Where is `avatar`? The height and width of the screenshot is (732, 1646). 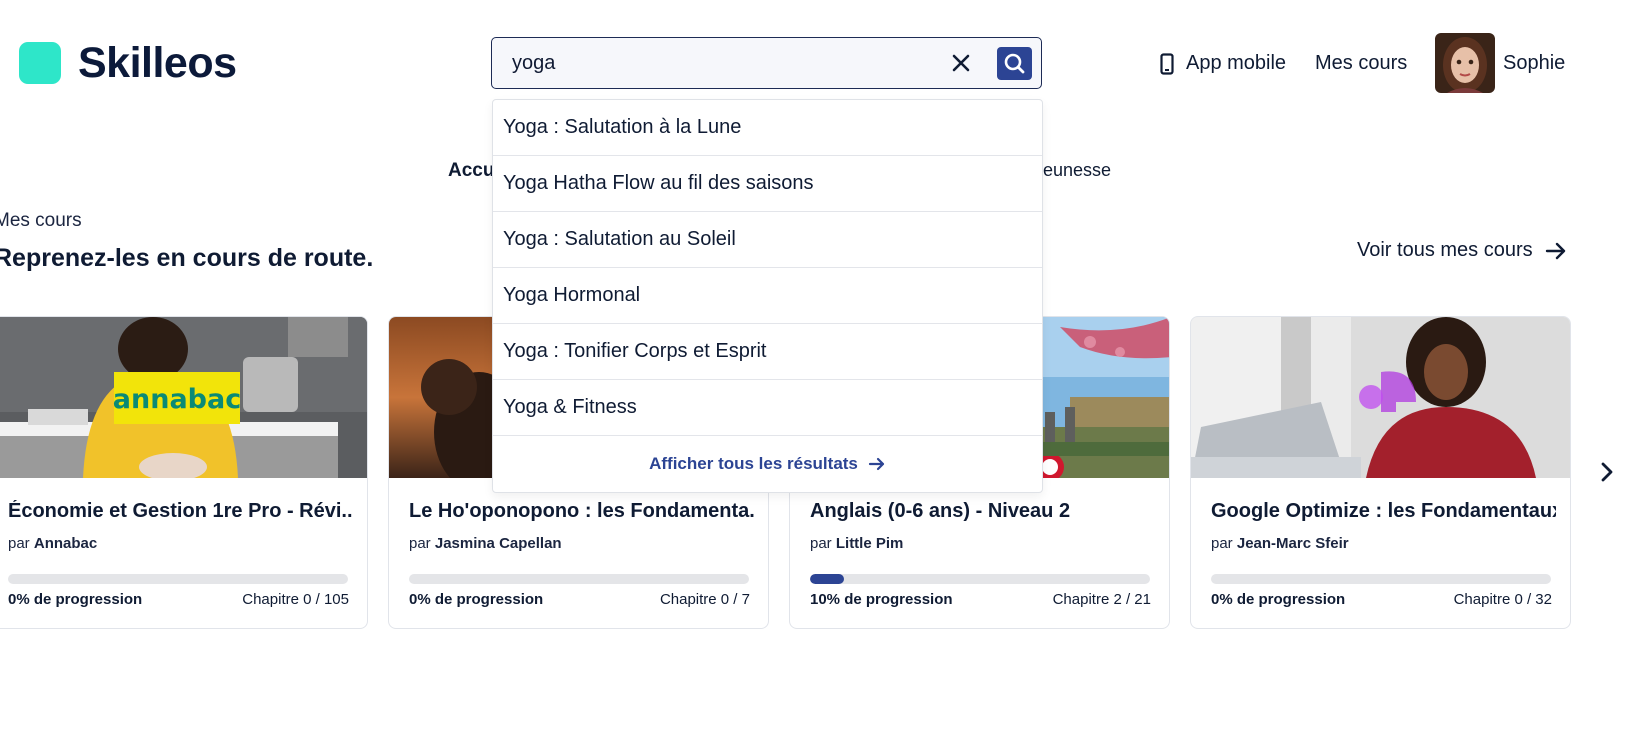
avatar is located at coordinates (1465, 63).